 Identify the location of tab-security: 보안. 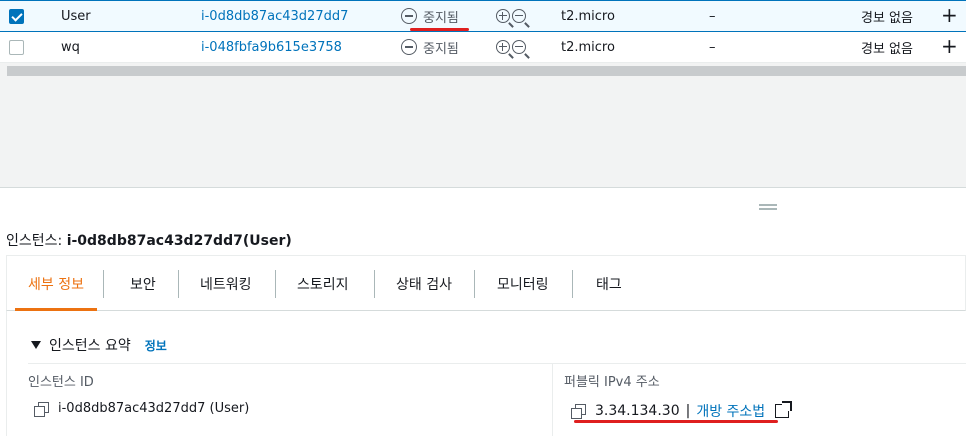
(143, 283).